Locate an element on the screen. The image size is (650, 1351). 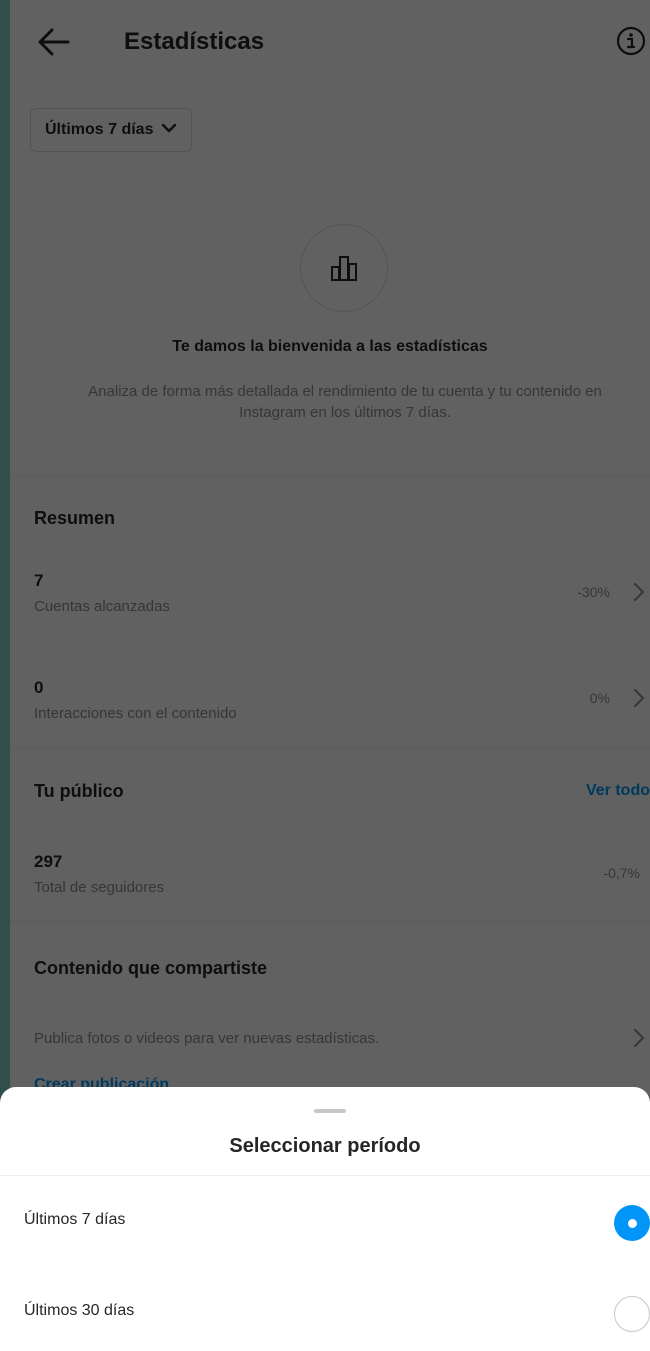
audience-title: Tu público is located at coordinates (79, 791).